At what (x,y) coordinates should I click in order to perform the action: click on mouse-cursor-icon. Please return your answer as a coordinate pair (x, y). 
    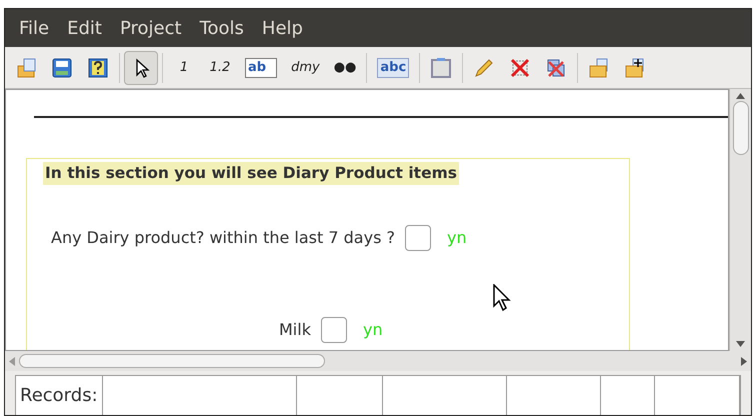
    Looking at the image, I should click on (502, 298).